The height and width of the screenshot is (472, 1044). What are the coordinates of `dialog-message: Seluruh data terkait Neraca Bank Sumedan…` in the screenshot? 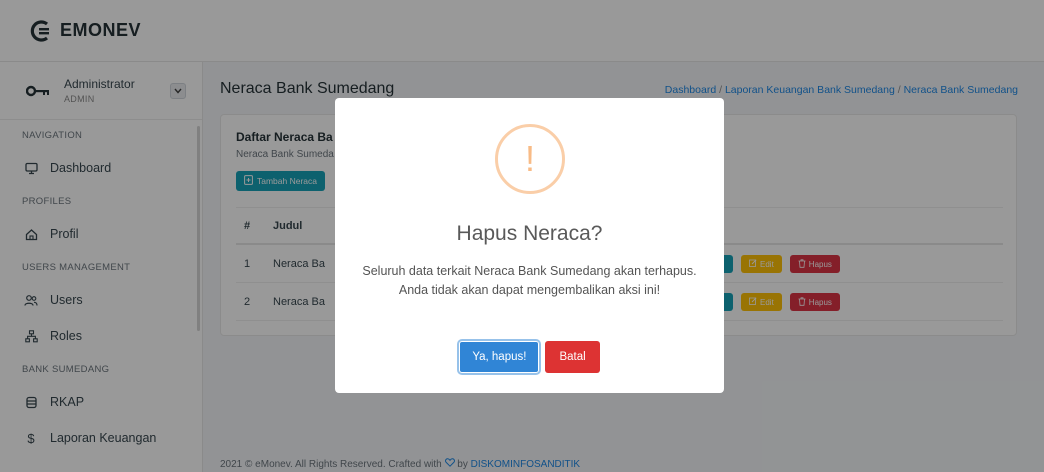 It's located at (529, 280).